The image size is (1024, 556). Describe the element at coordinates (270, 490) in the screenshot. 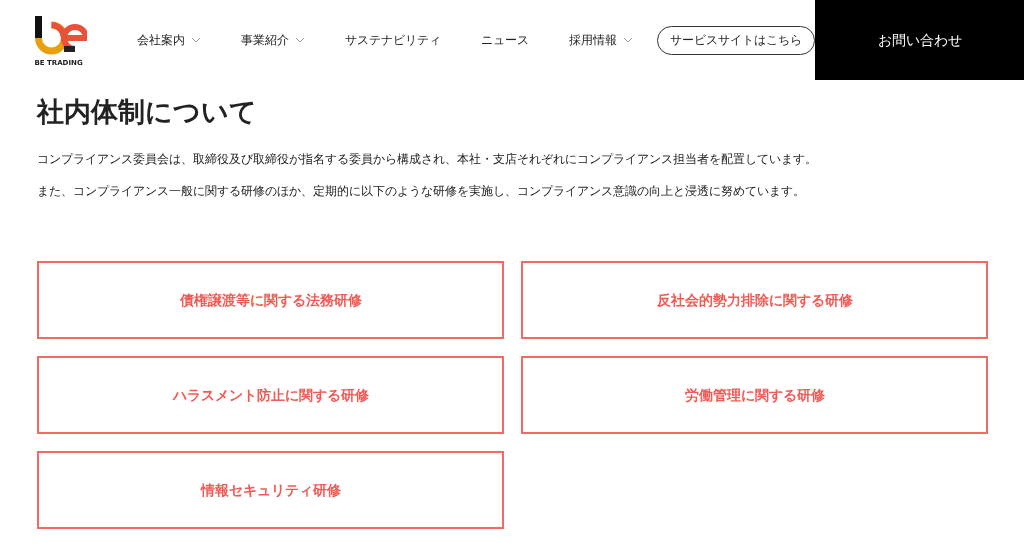

I see `training-card: 情報セキュリティ研修` at that location.